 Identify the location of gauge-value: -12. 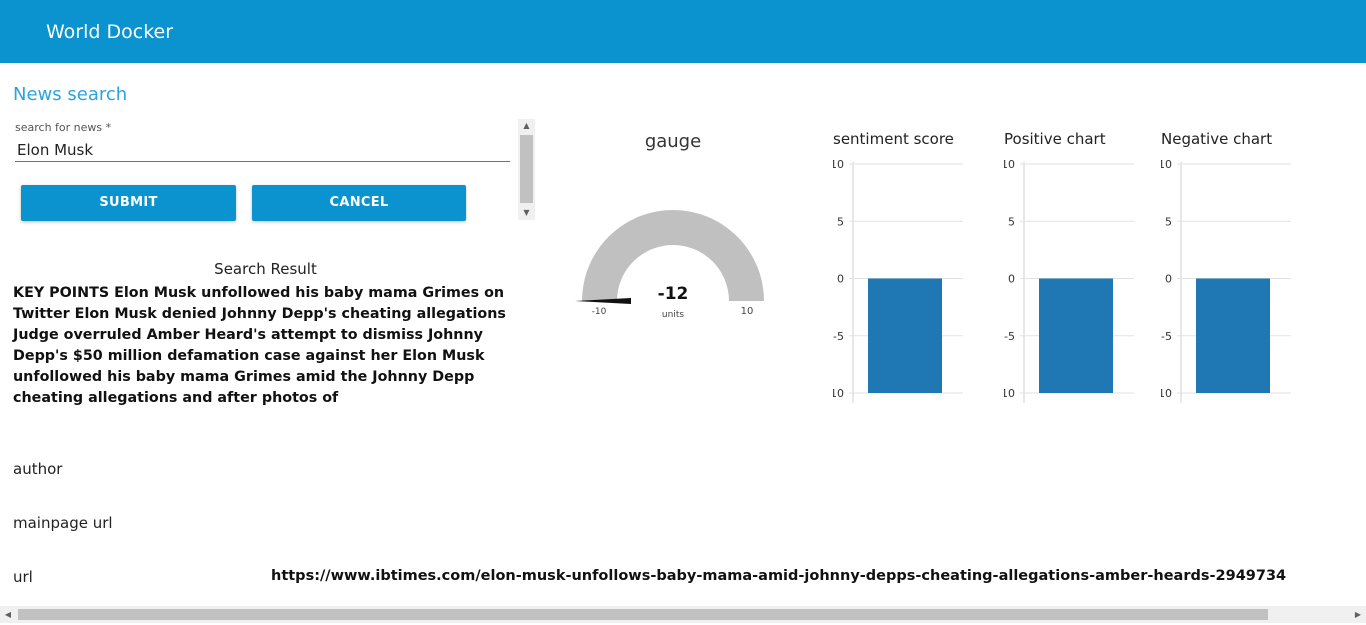
(673, 294).